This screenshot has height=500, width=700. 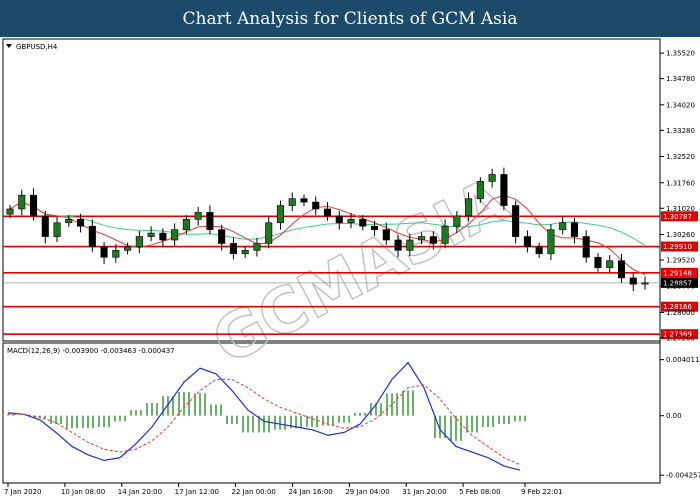 I want to click on time-tick-label: 10 Jan 08:00, so click(x=83, y=492).